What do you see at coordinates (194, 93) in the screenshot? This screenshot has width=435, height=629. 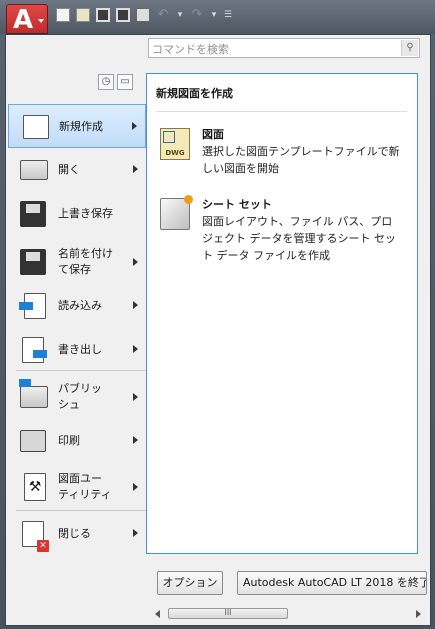 I see `submenu-title: 新規図面を作成` at bounding box center [194, 93].